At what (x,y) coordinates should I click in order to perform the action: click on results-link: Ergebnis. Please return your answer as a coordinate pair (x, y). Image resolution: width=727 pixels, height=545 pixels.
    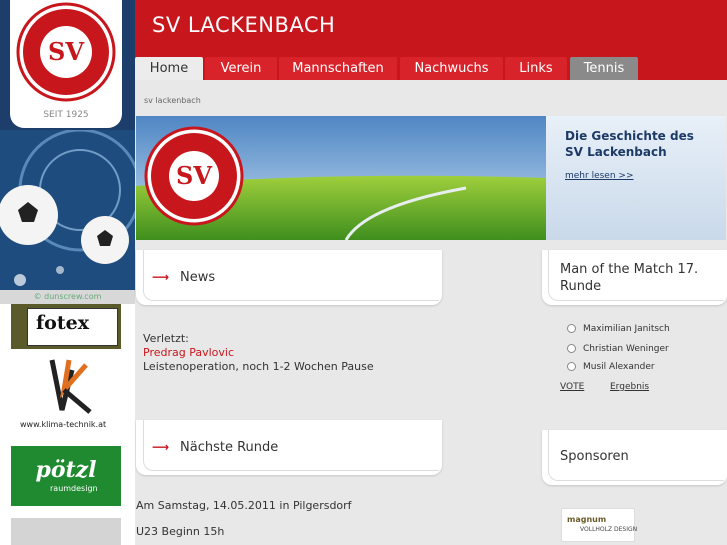
    Looking at the image, I should click on (629, 387).